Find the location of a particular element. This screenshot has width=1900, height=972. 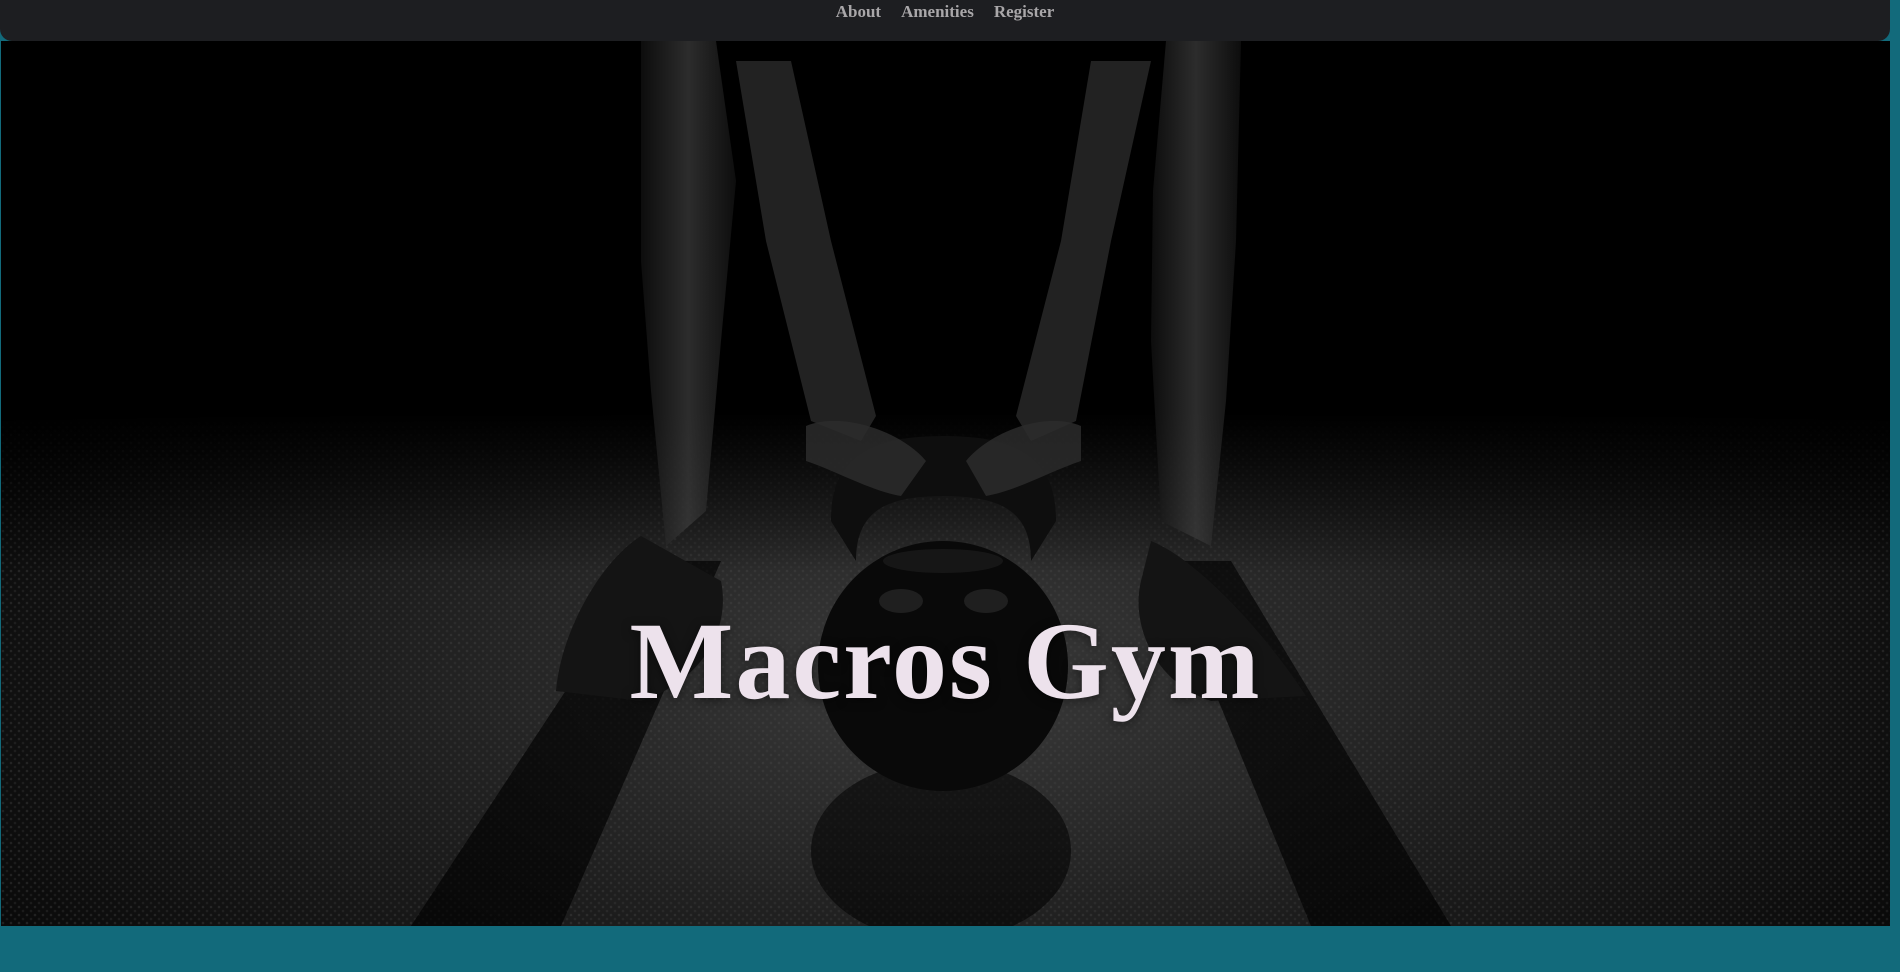

nav-link-register: Register is located at coordinates (1024, 12).